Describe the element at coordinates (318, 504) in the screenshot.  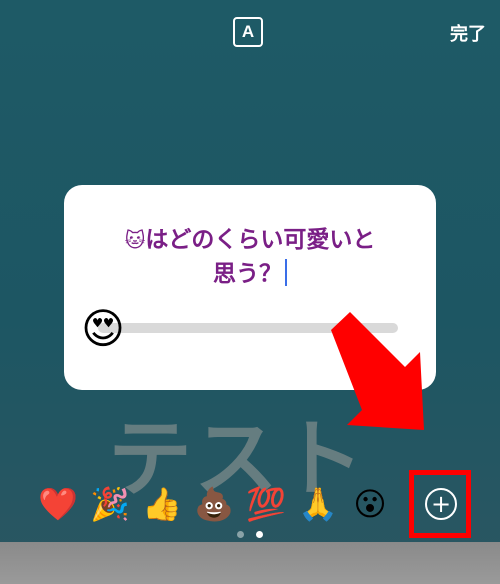
I see `folded-hands-emoji-icon: 🙏` at that location.